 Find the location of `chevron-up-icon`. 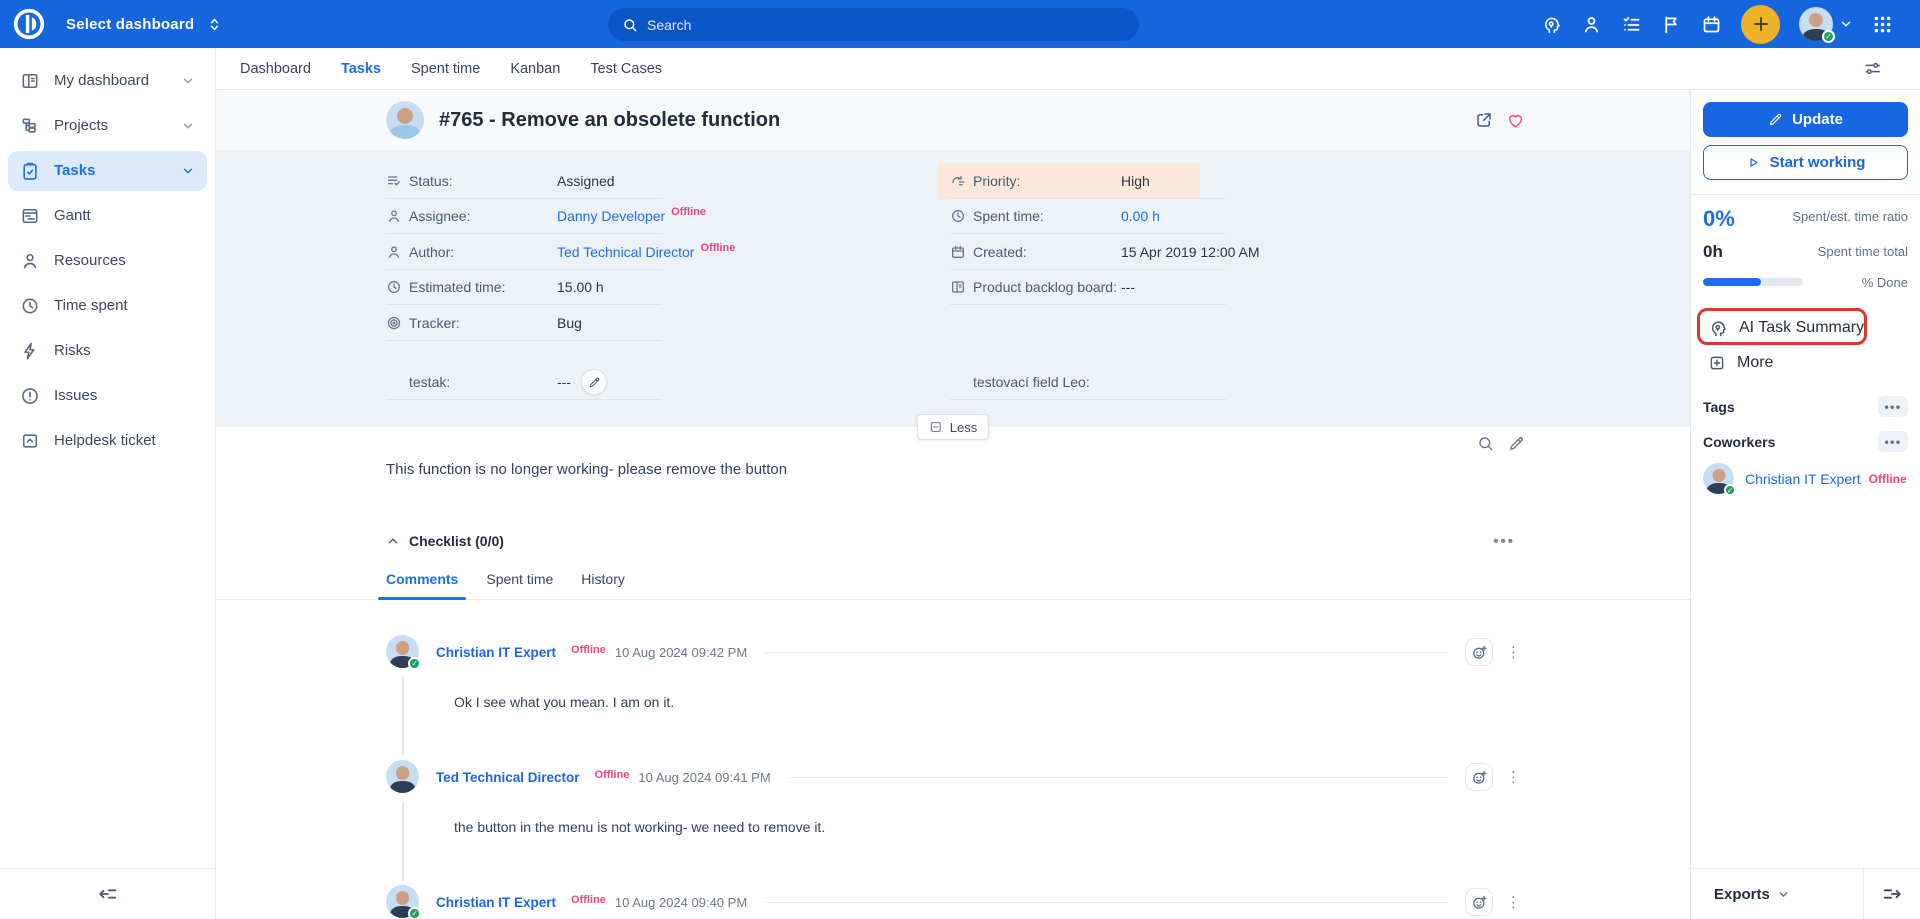

chevron-up-icon is located at coordinates (393, 541).